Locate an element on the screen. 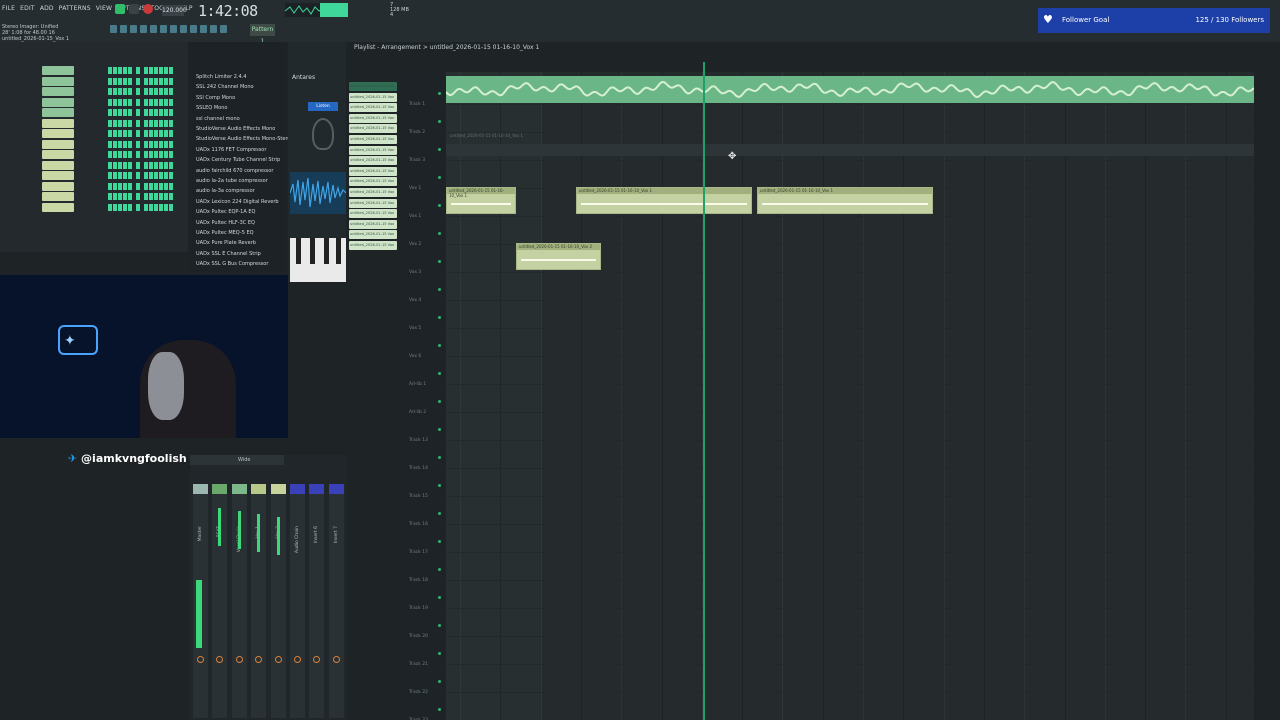 The image size is (1280, 720). record-button is located at coordinates (148, 9).